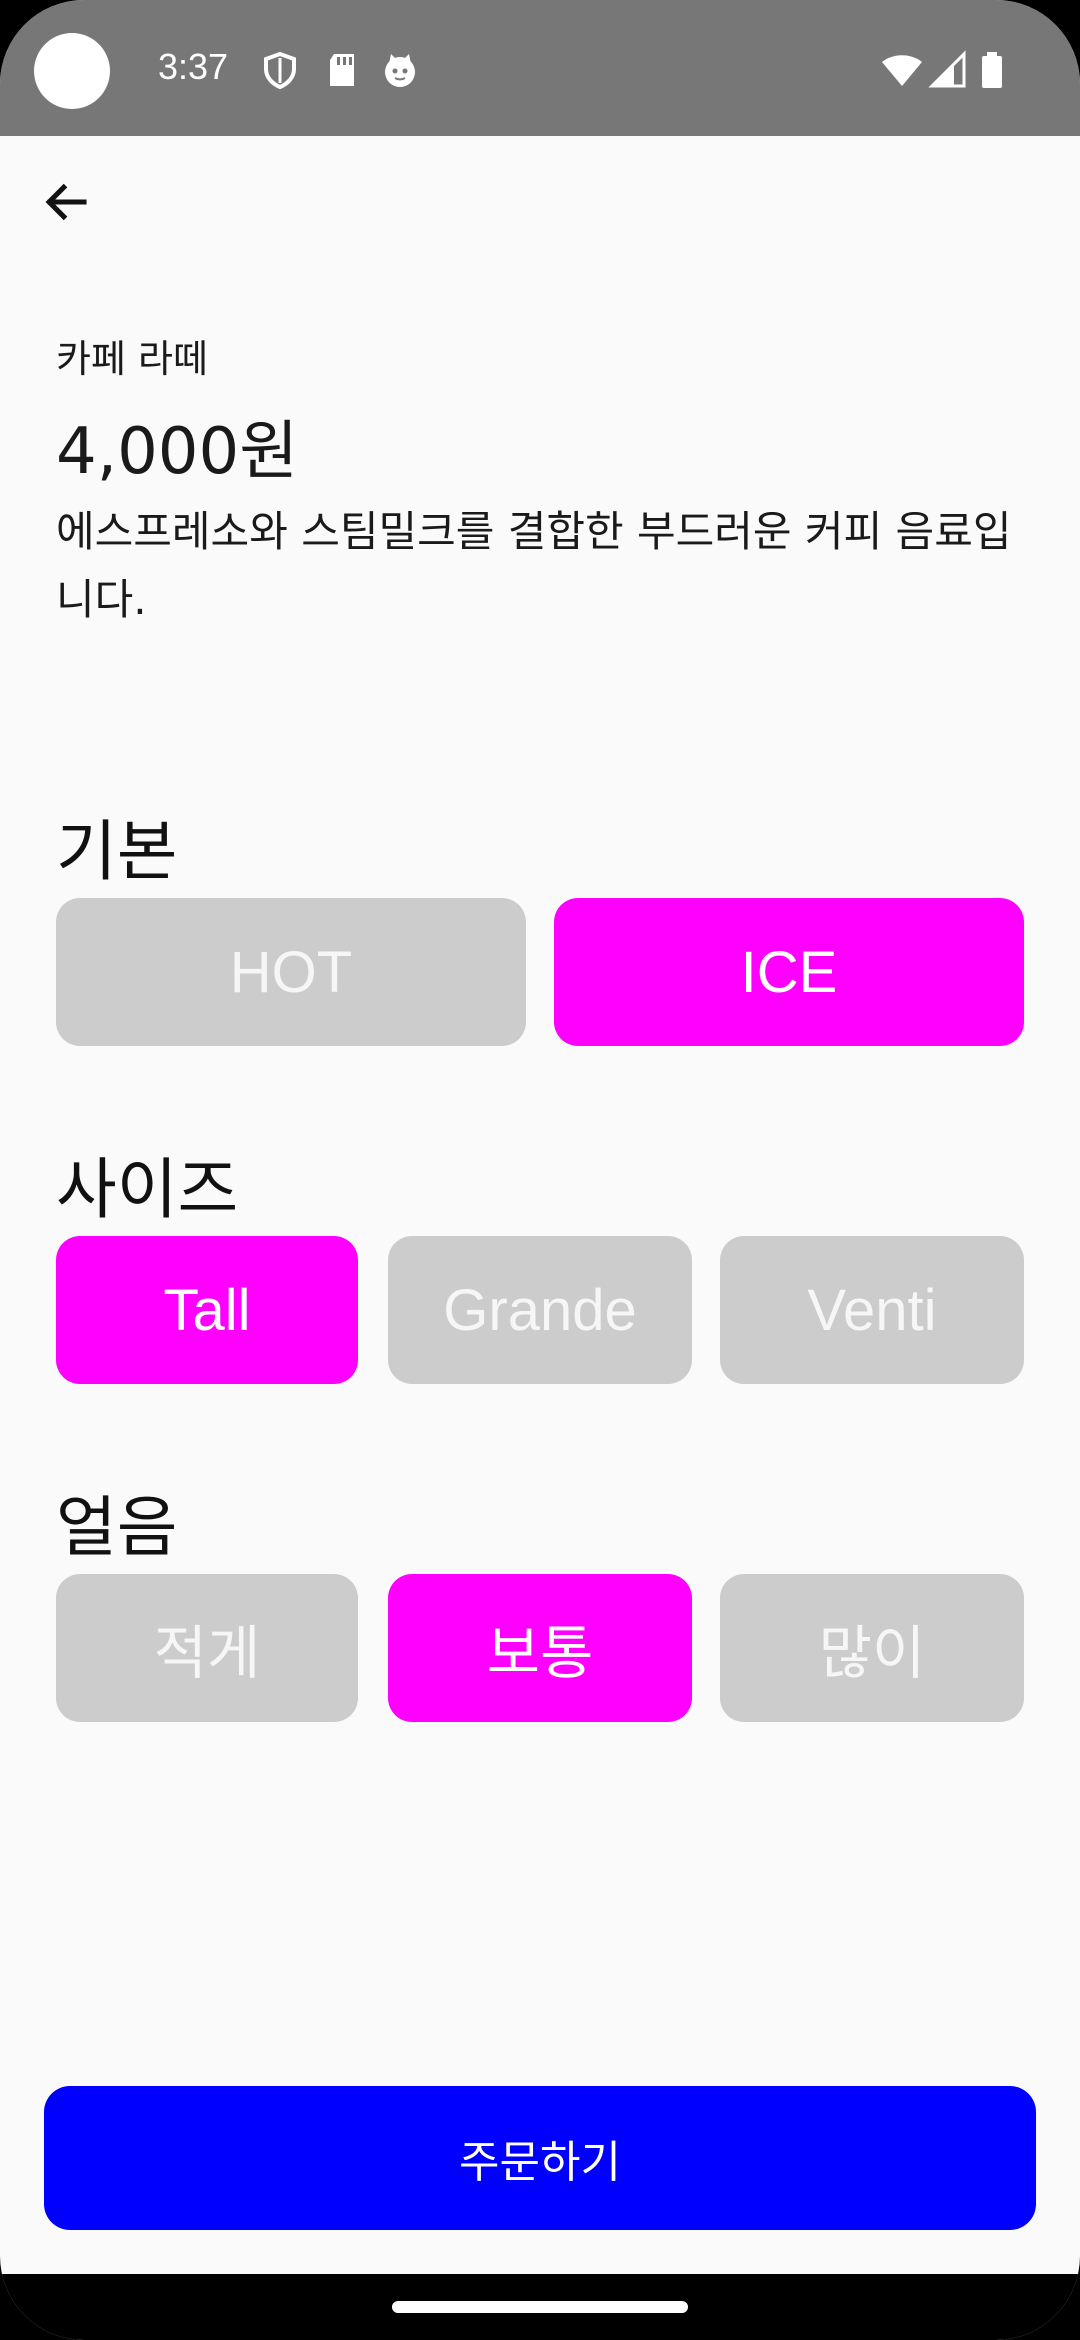 The height and width of the screenshot is (2340, 1080). I want to click on arrow-left-icon, so click(66, 202).